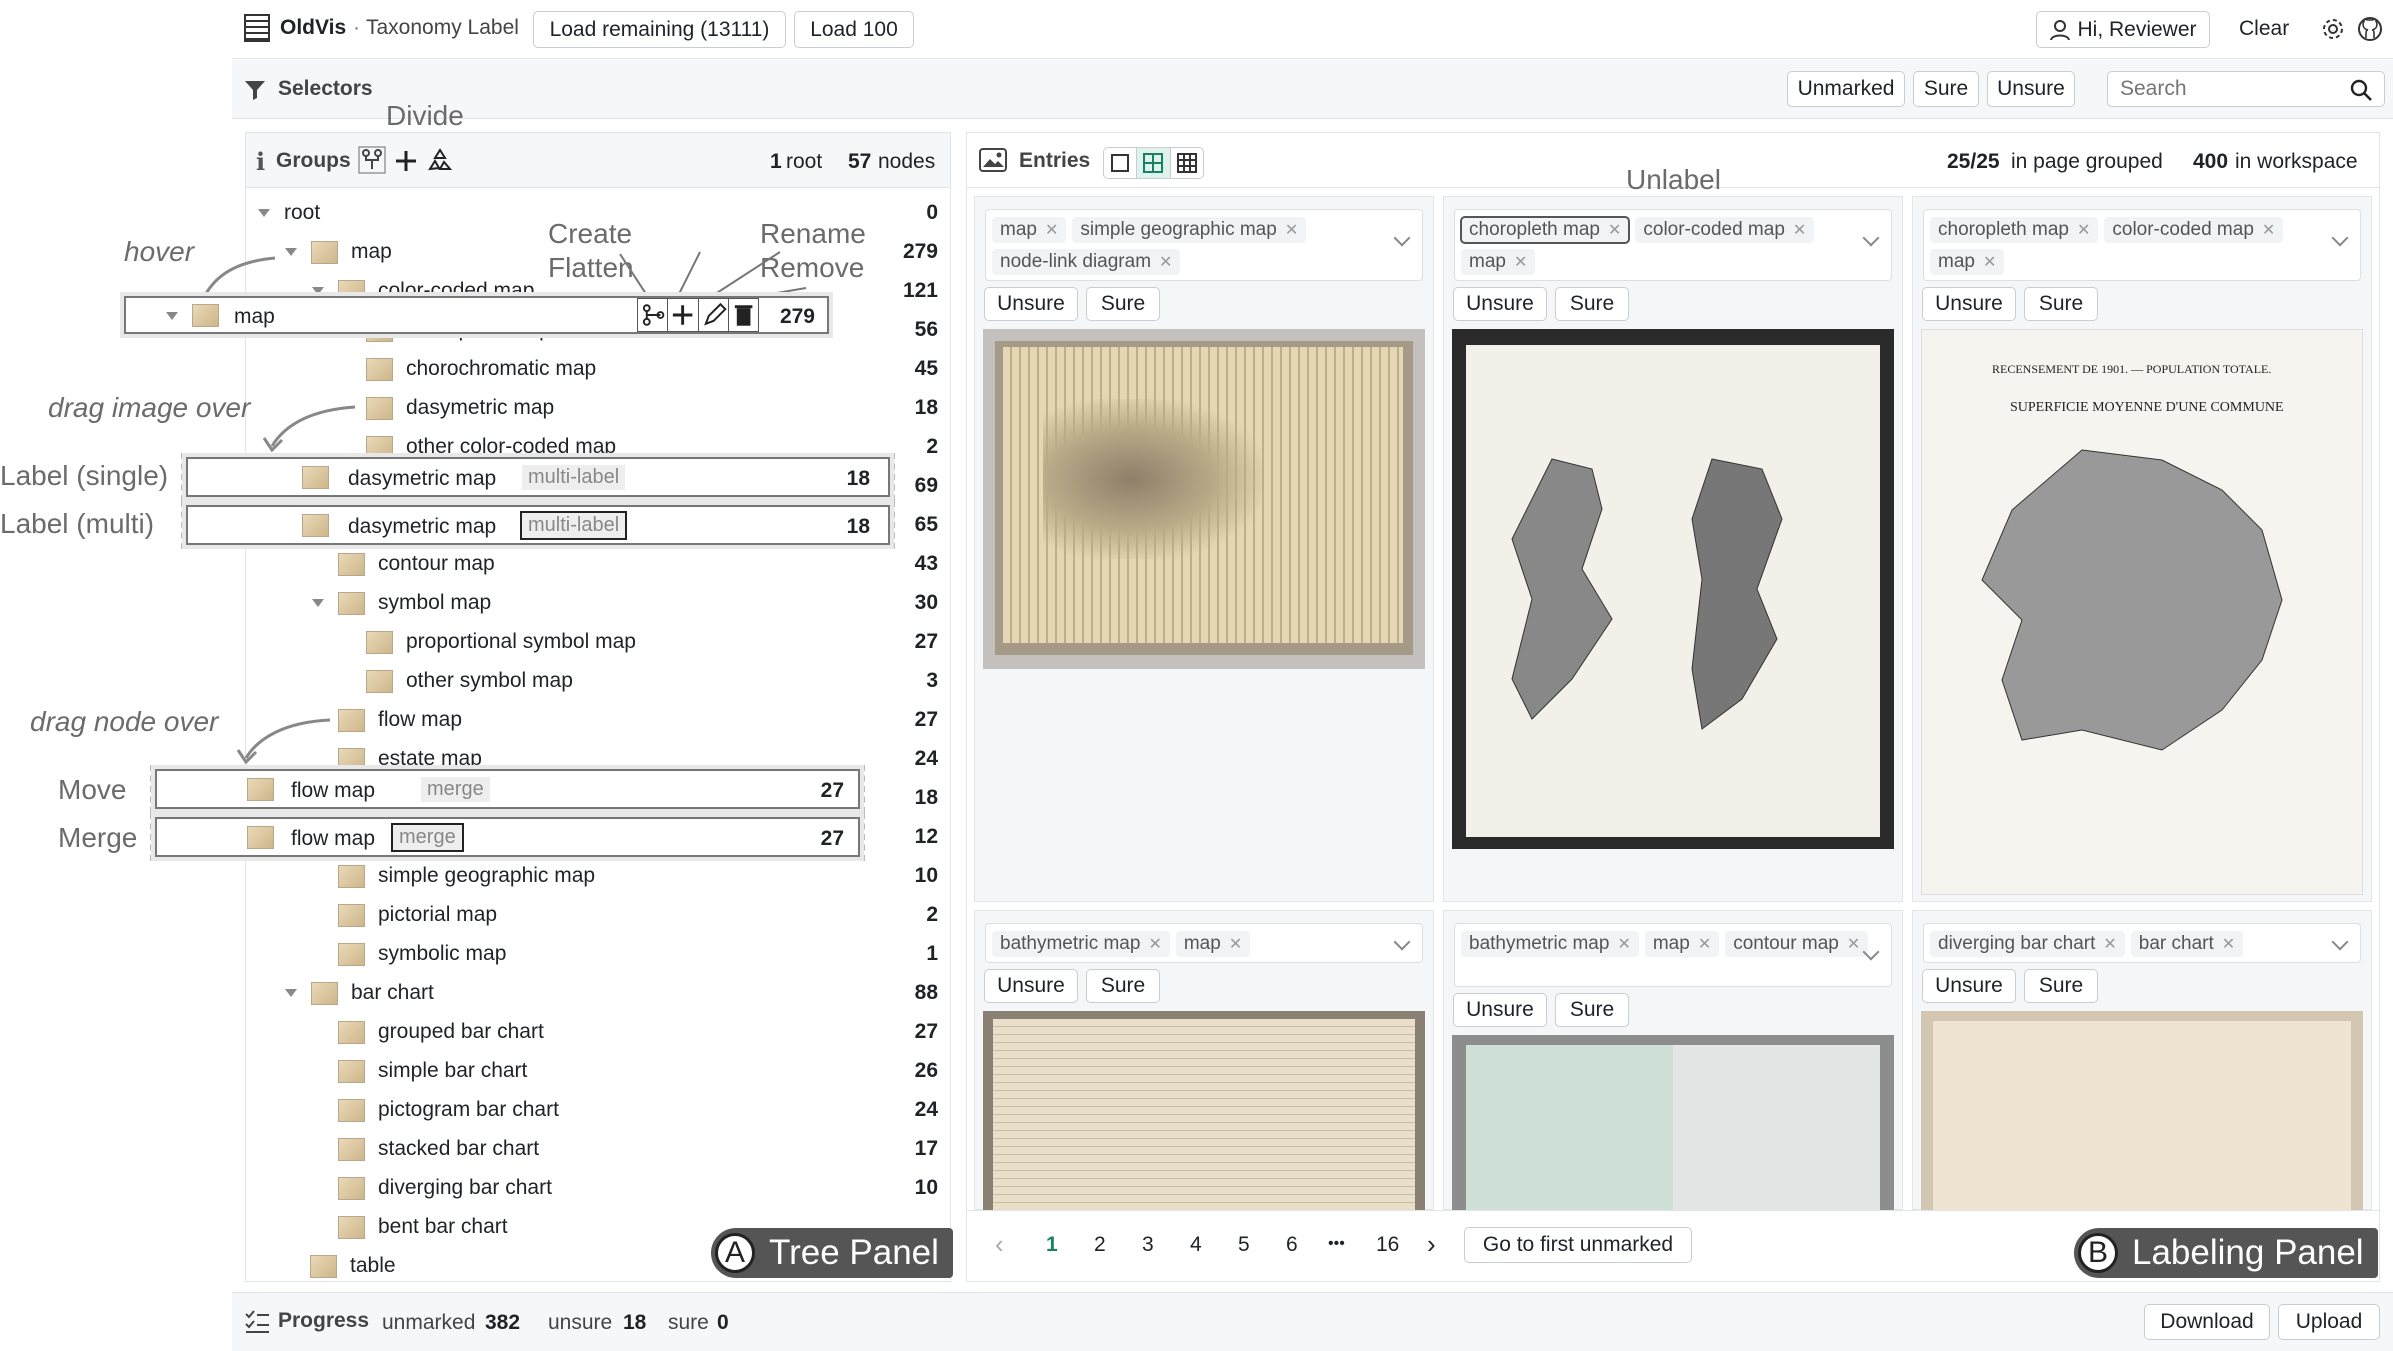 The height and width of the screenshot is (1351, 2393). What do you see at coordinates (2031, 89) in the screenshot?
I see `unsure-filter-button: Unsure` at bounding box center [2031, 89].